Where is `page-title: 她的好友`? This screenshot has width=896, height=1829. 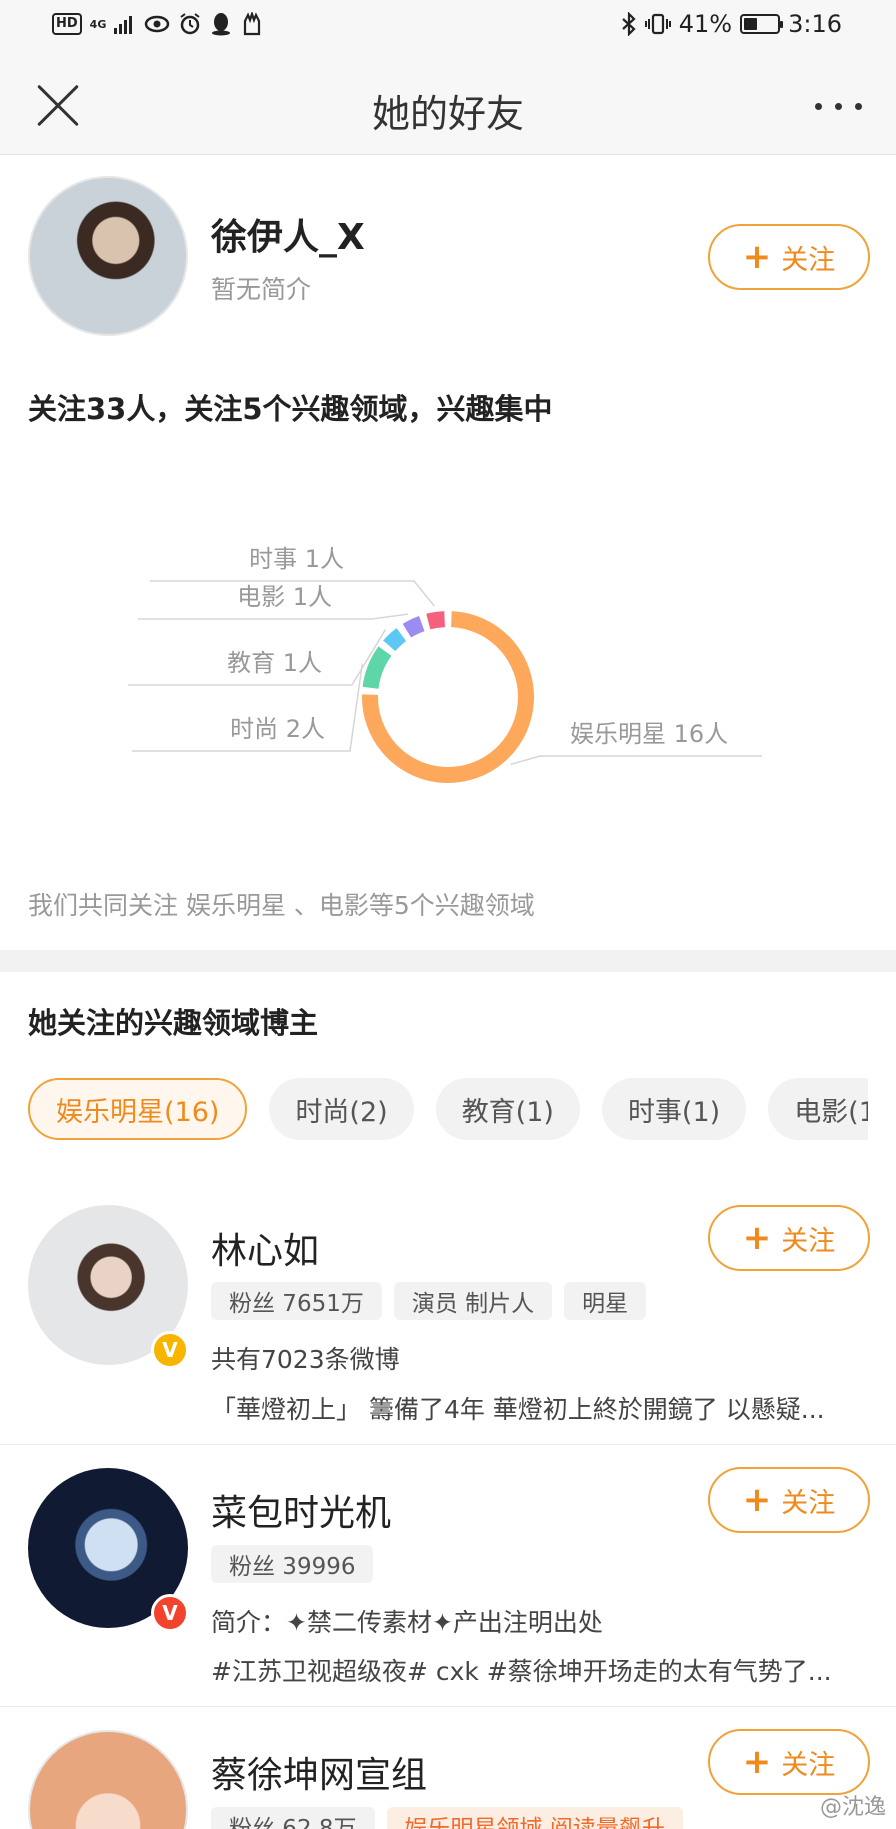
page-title: 她的好友 is located at coordinates (447, 114).